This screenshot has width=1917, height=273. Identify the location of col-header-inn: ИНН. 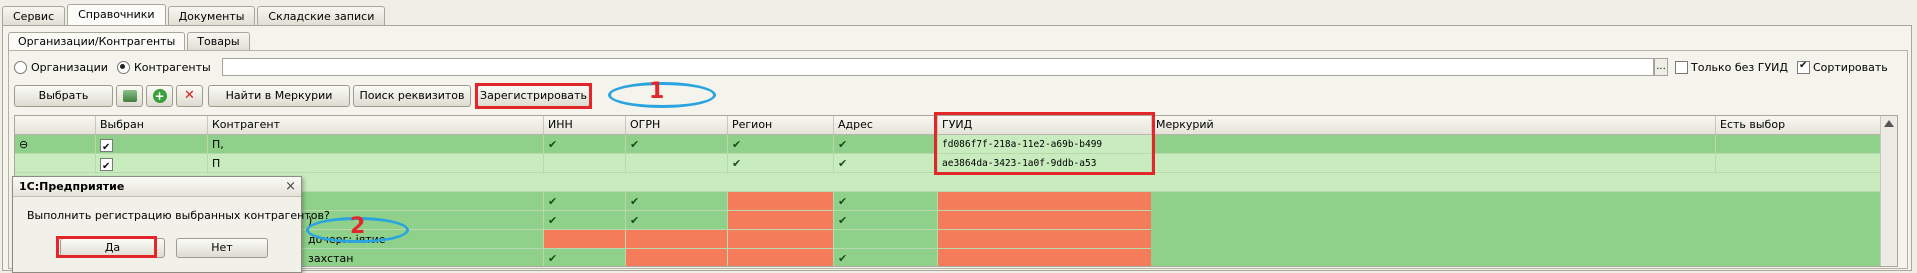
(586, 125).